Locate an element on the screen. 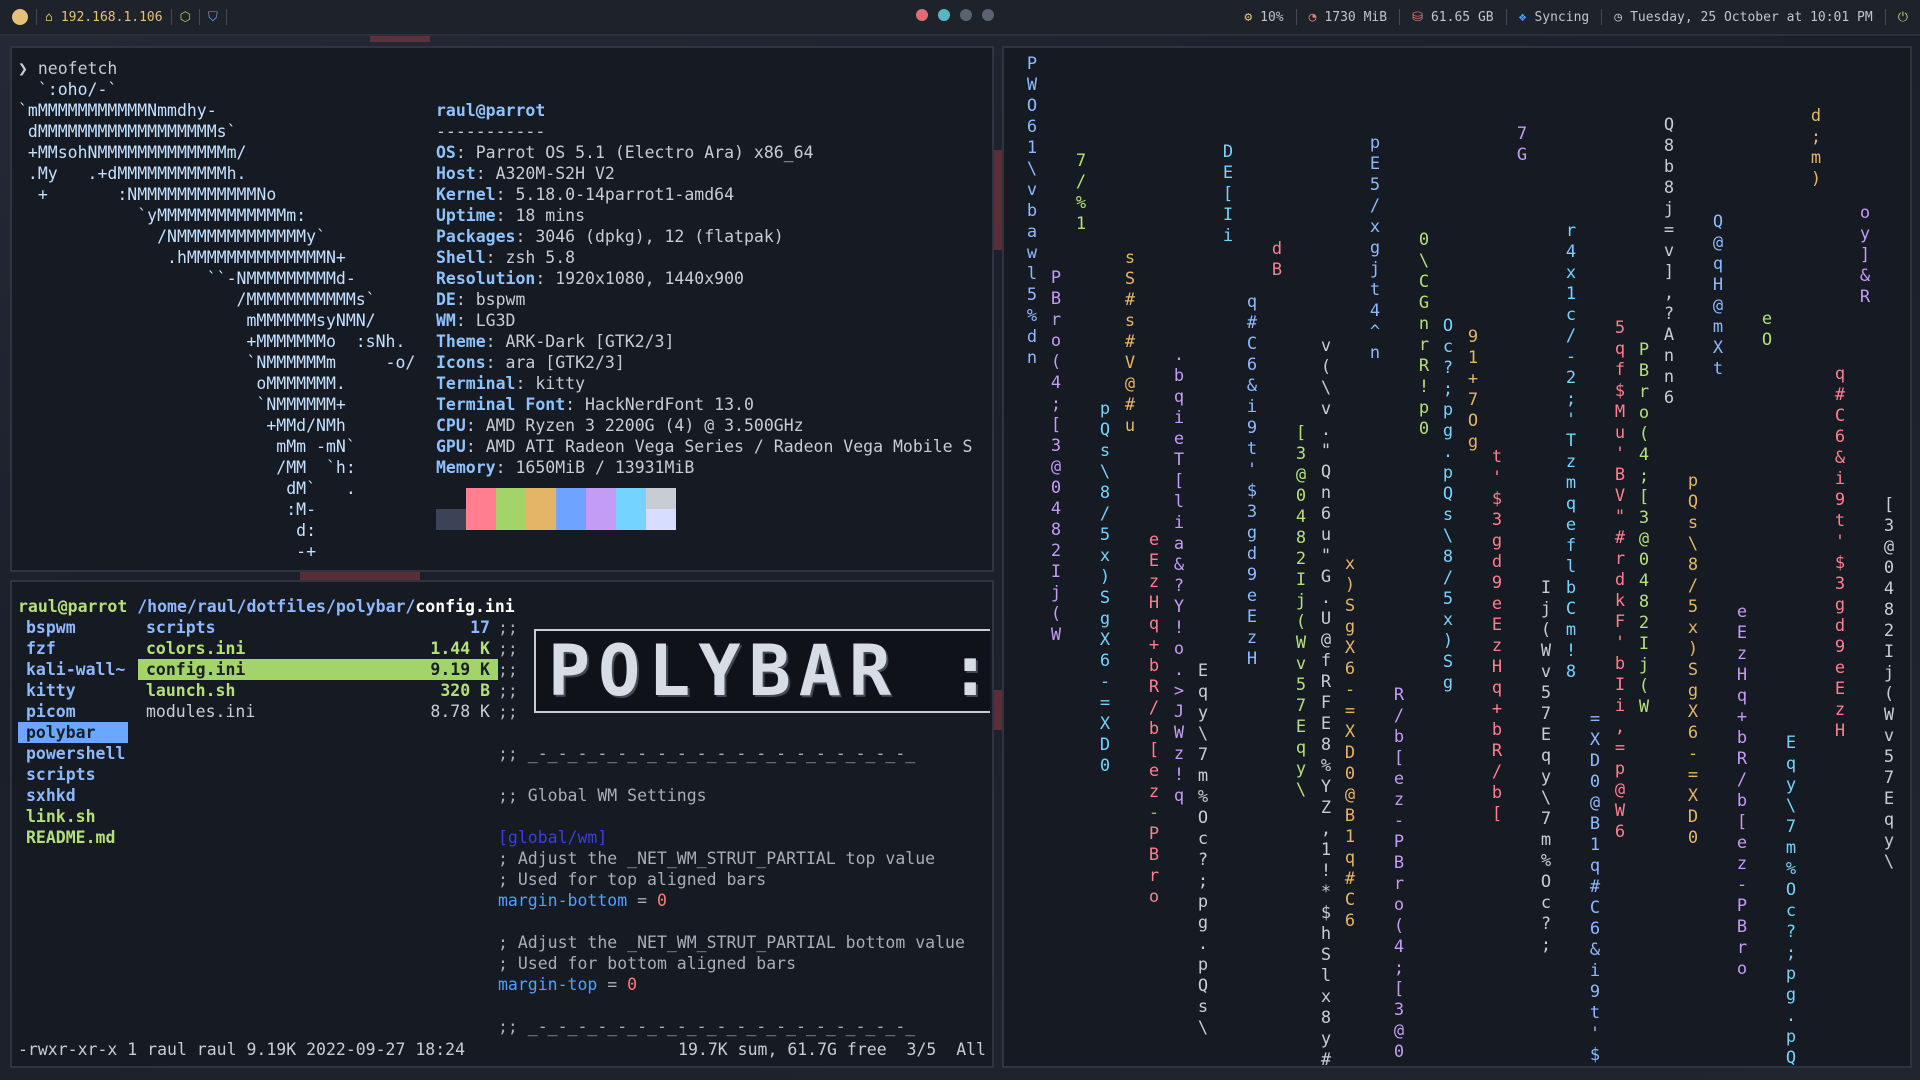 The image size is (1920, 1080). workspace-3-icon is located at coordinates (966, 15).